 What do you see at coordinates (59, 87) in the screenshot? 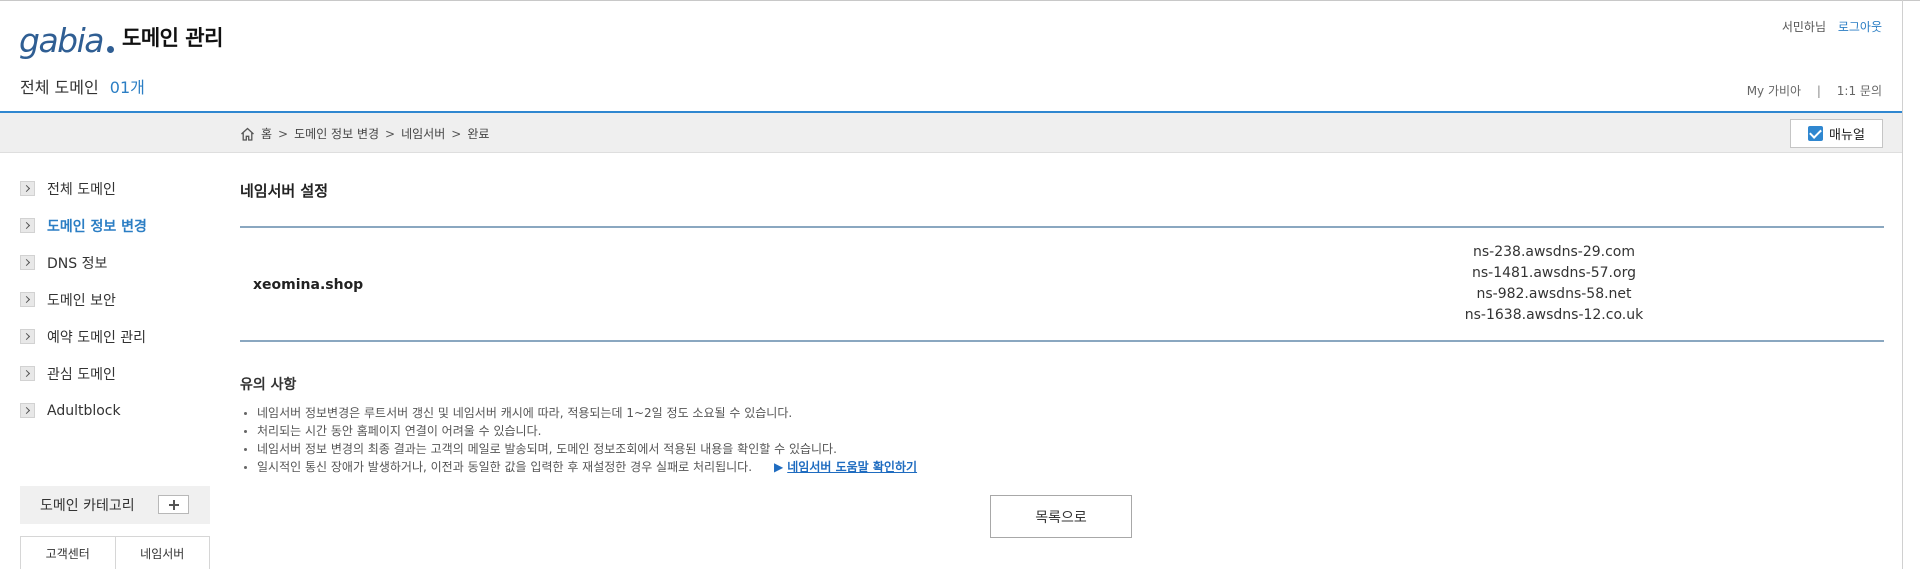
I see `domain-count-label: 전체 도메인` at bounding box center [59, 87].